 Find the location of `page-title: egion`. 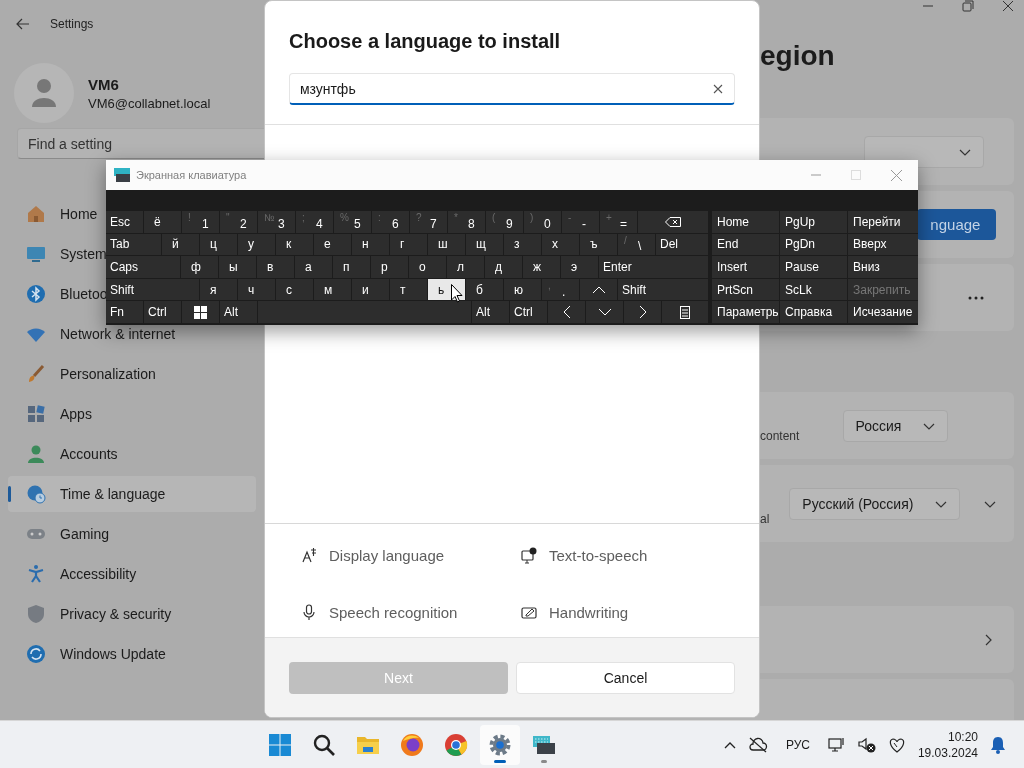

page-title: egion is located at coordinates (797, 56).